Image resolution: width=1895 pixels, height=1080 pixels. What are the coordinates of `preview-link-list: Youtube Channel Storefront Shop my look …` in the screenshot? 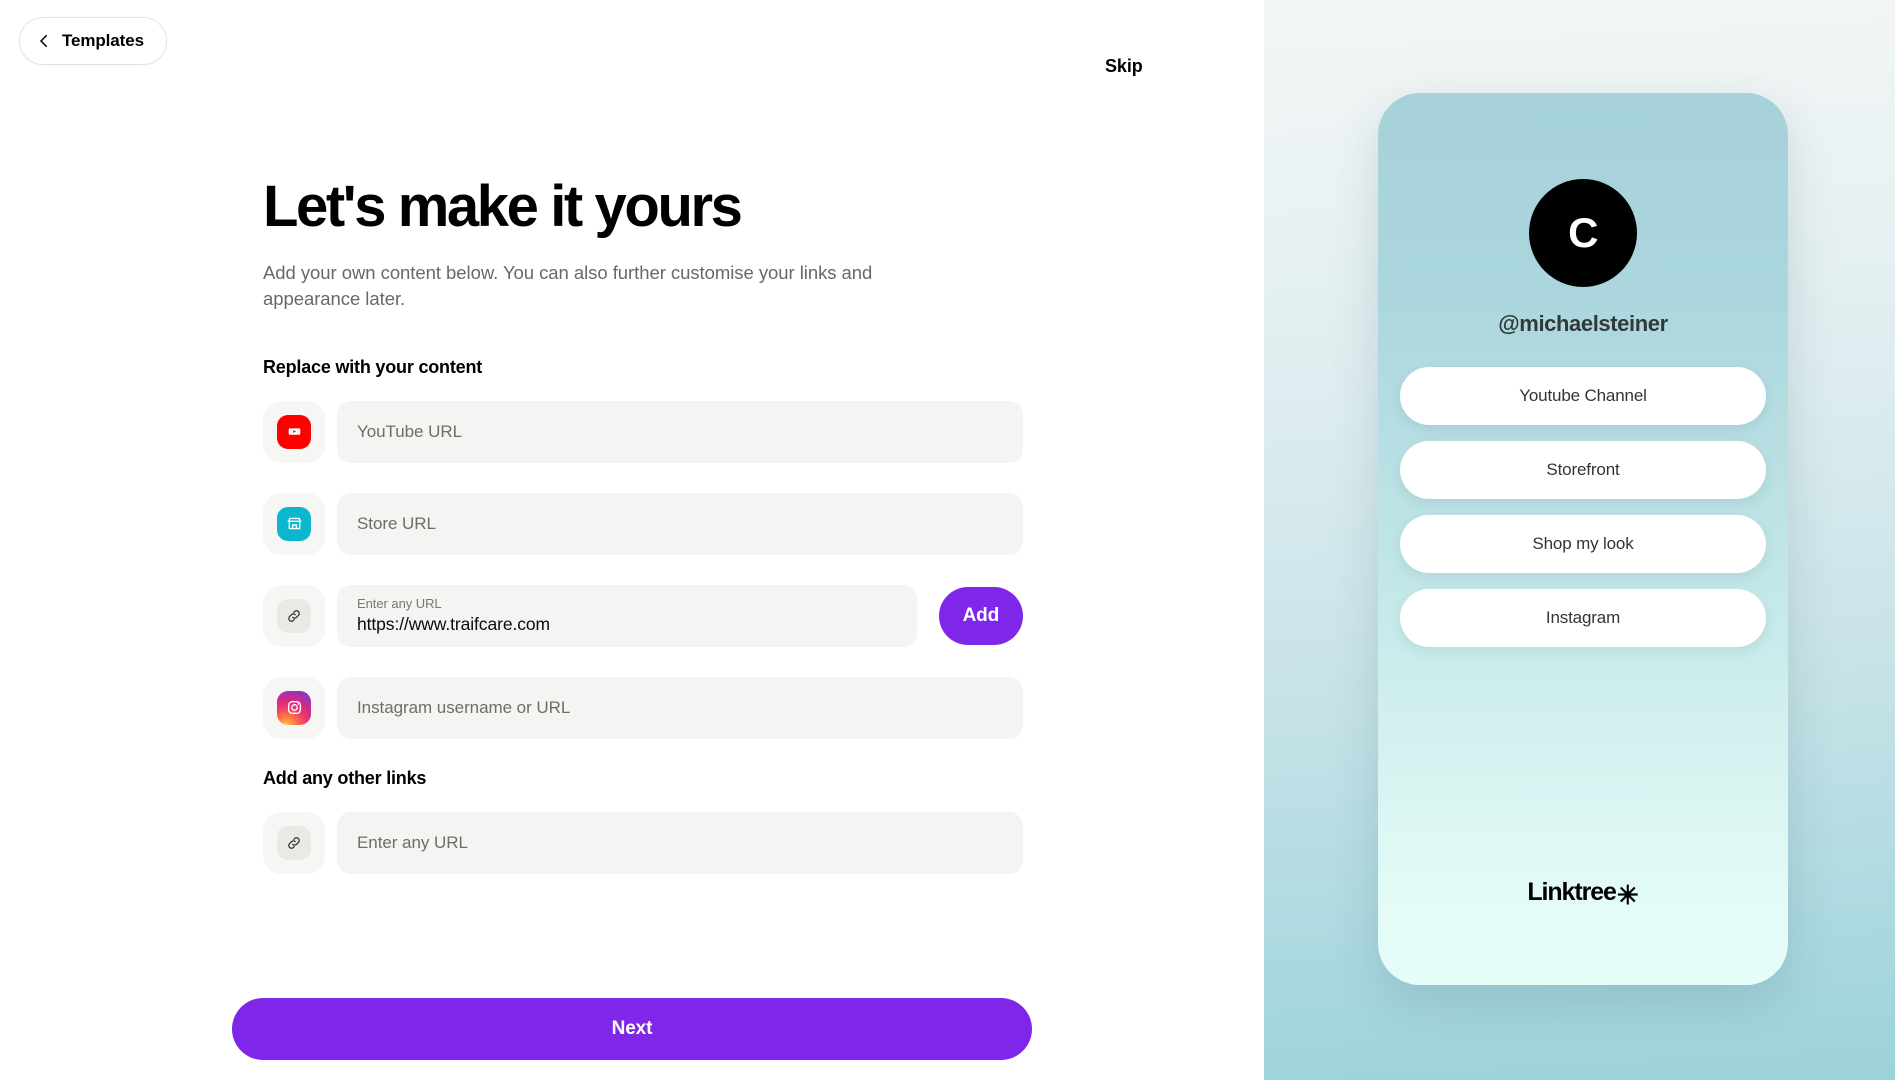 It's located at (1583, 507).